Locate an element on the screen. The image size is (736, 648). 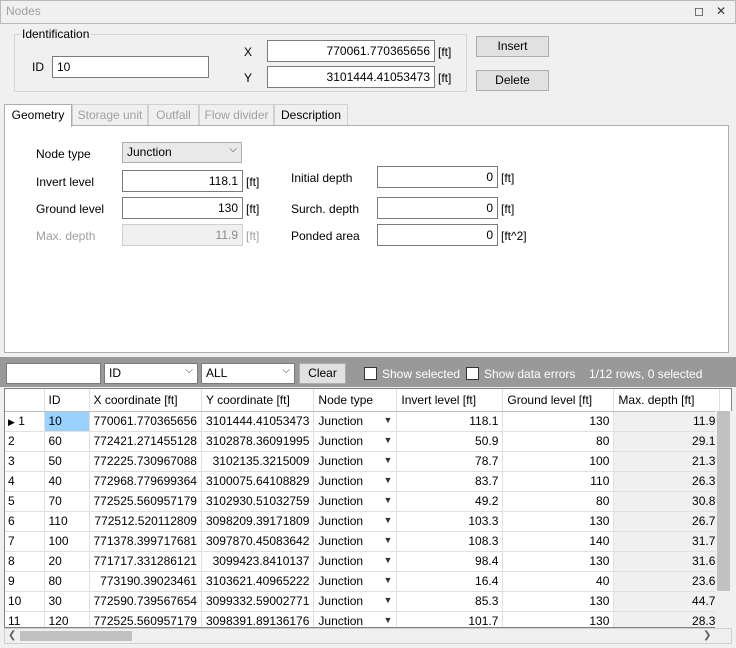
cell-ground-level: 140 is located at coordinates (558, 541).